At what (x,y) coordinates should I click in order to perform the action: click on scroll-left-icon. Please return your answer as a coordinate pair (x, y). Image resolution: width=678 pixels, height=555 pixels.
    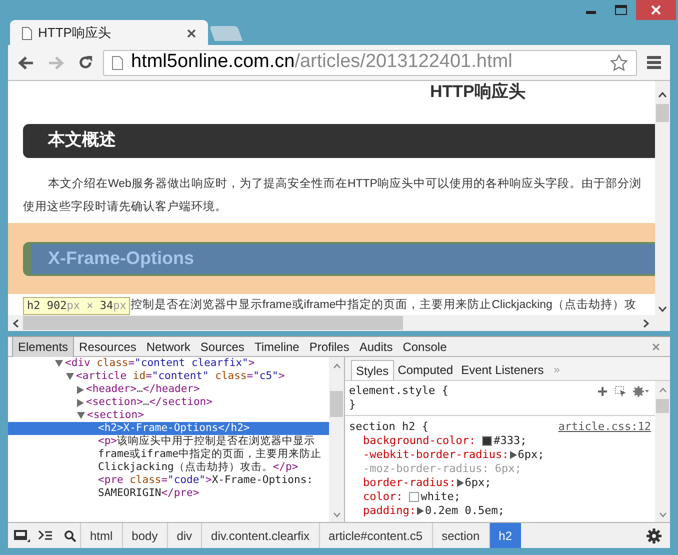
    Looking at the image, I should click on (15, 323).